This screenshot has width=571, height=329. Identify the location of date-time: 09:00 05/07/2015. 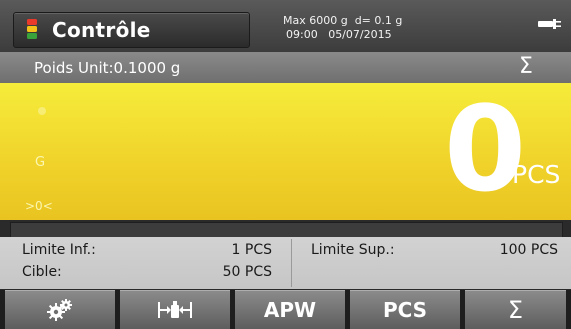
(339, 34).